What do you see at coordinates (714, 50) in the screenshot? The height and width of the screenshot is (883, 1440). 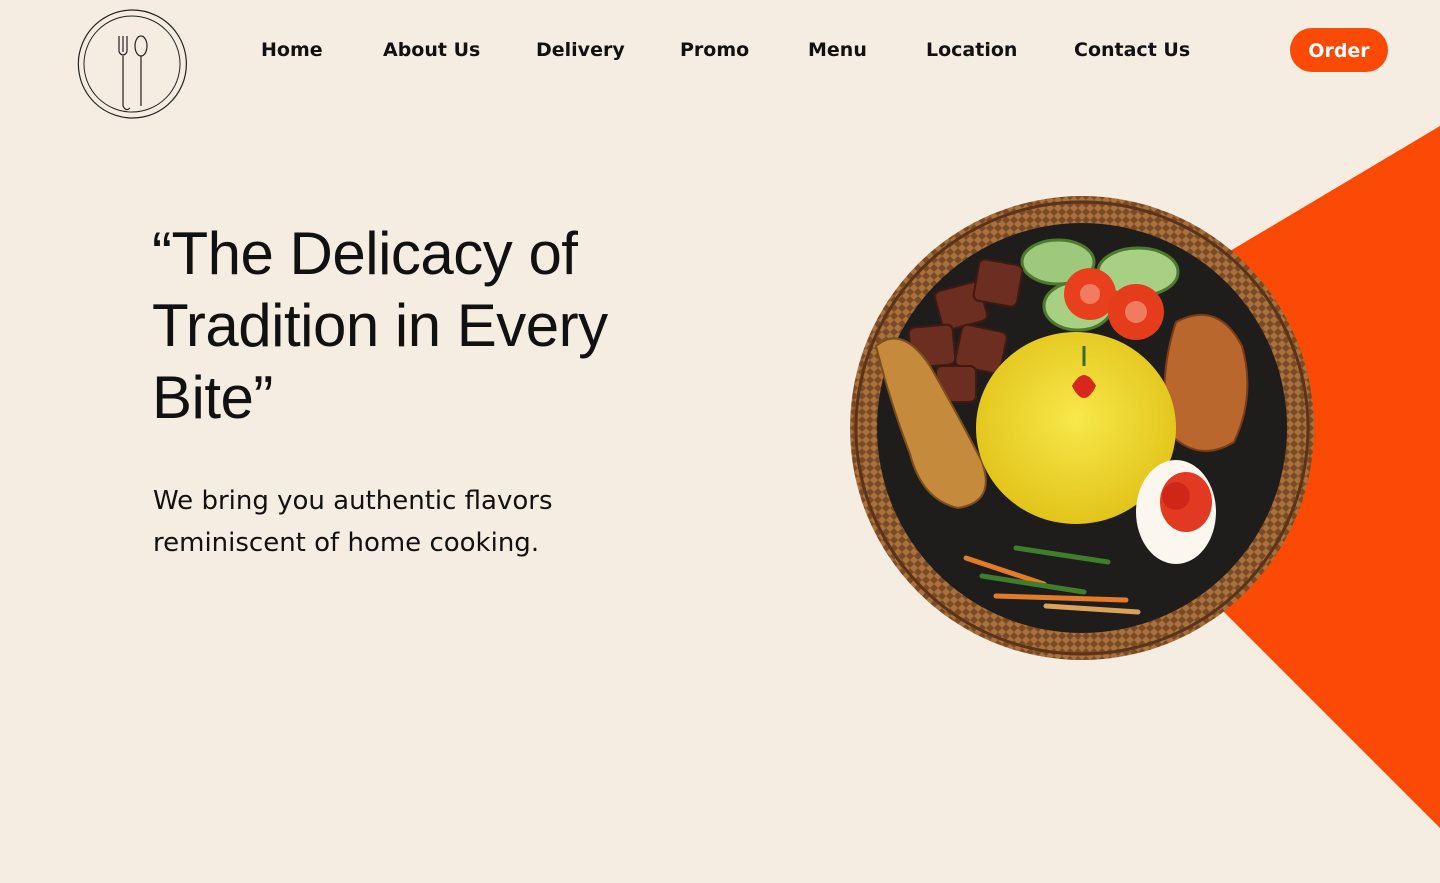 I see `nav-promo: Promo` at bounding box center [714, 50].